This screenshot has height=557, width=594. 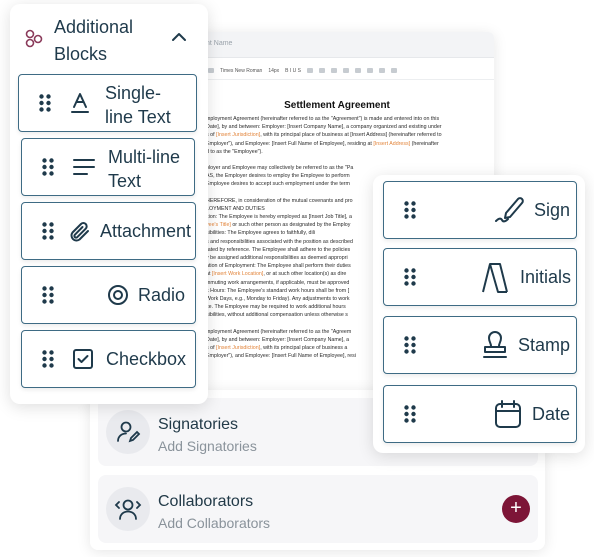 I want to click on stamp-block: Stamp, so click(x=480, y=345).